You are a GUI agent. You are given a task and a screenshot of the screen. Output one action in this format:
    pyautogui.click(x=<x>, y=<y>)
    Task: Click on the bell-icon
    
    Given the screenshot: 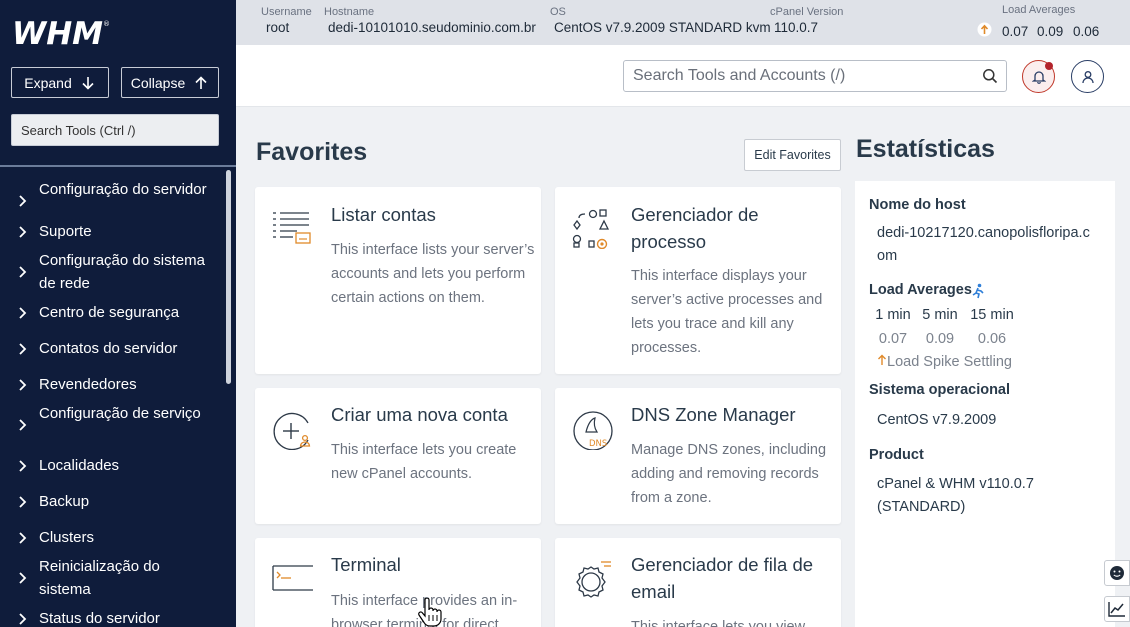 What is the action you would take?
    pyautogui.click(x=1038, y=77)
    